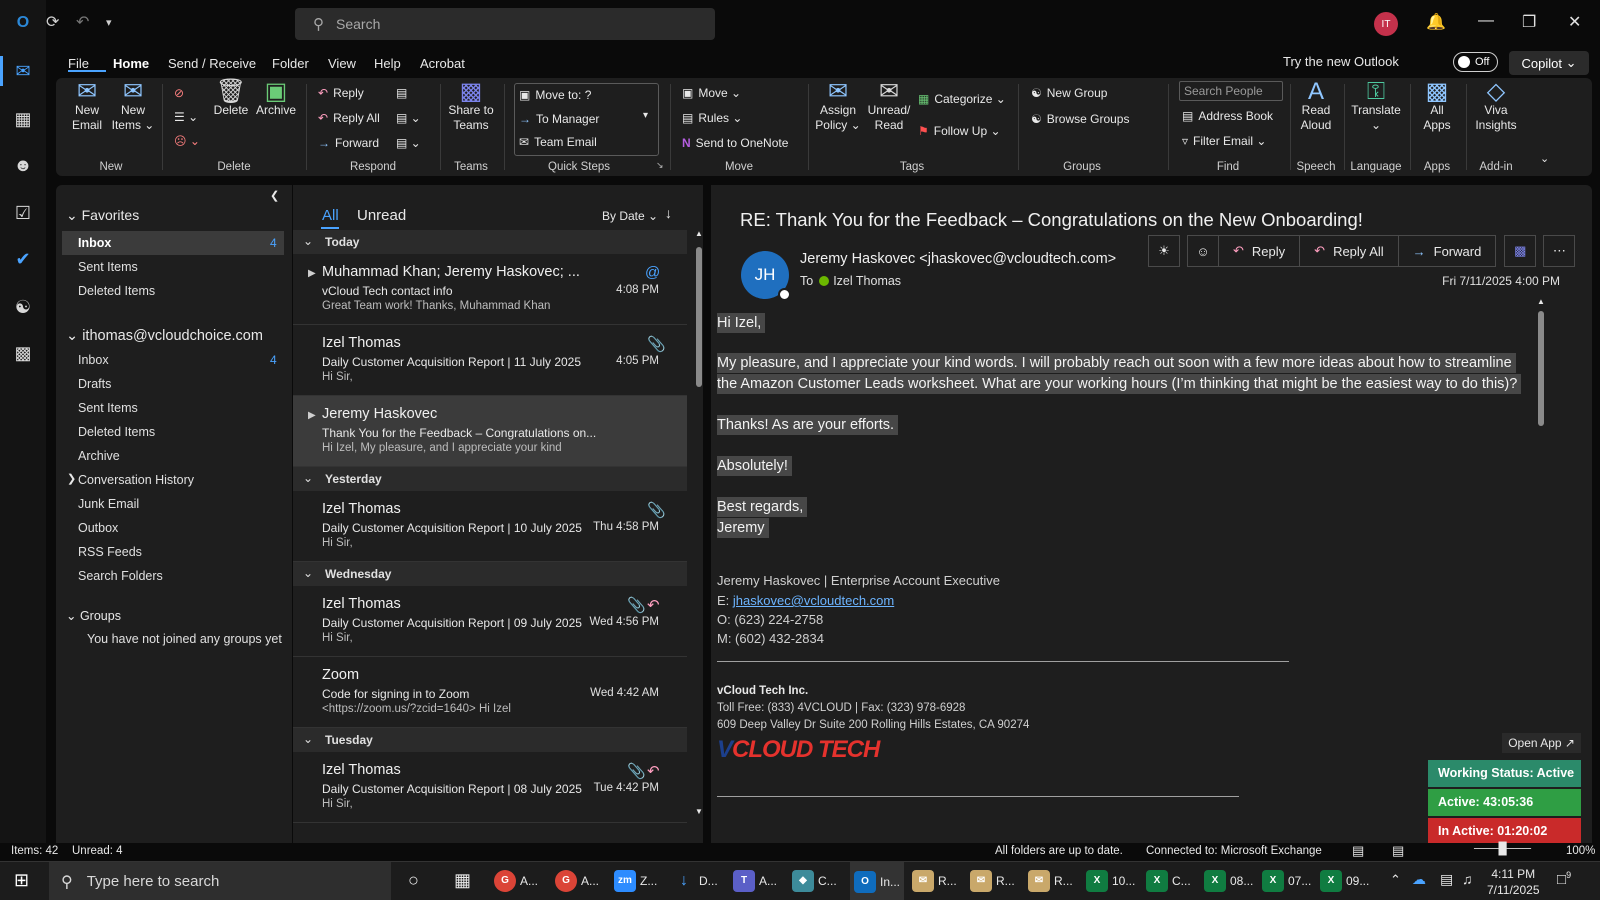  What do you see at coordinates (490, 479) in the screenshot?
I see `date-group-yesterday: ⌄ Yesterday` at bounding box center [490, 479].